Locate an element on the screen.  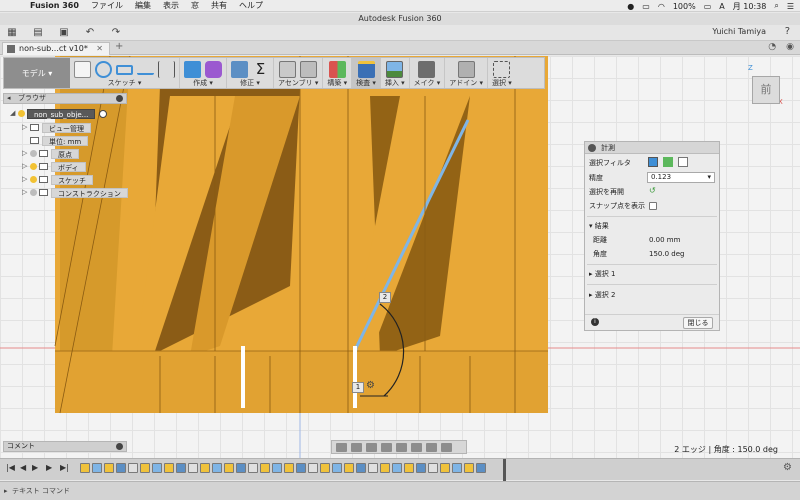
make-icon is located at coordinates (427, 69).